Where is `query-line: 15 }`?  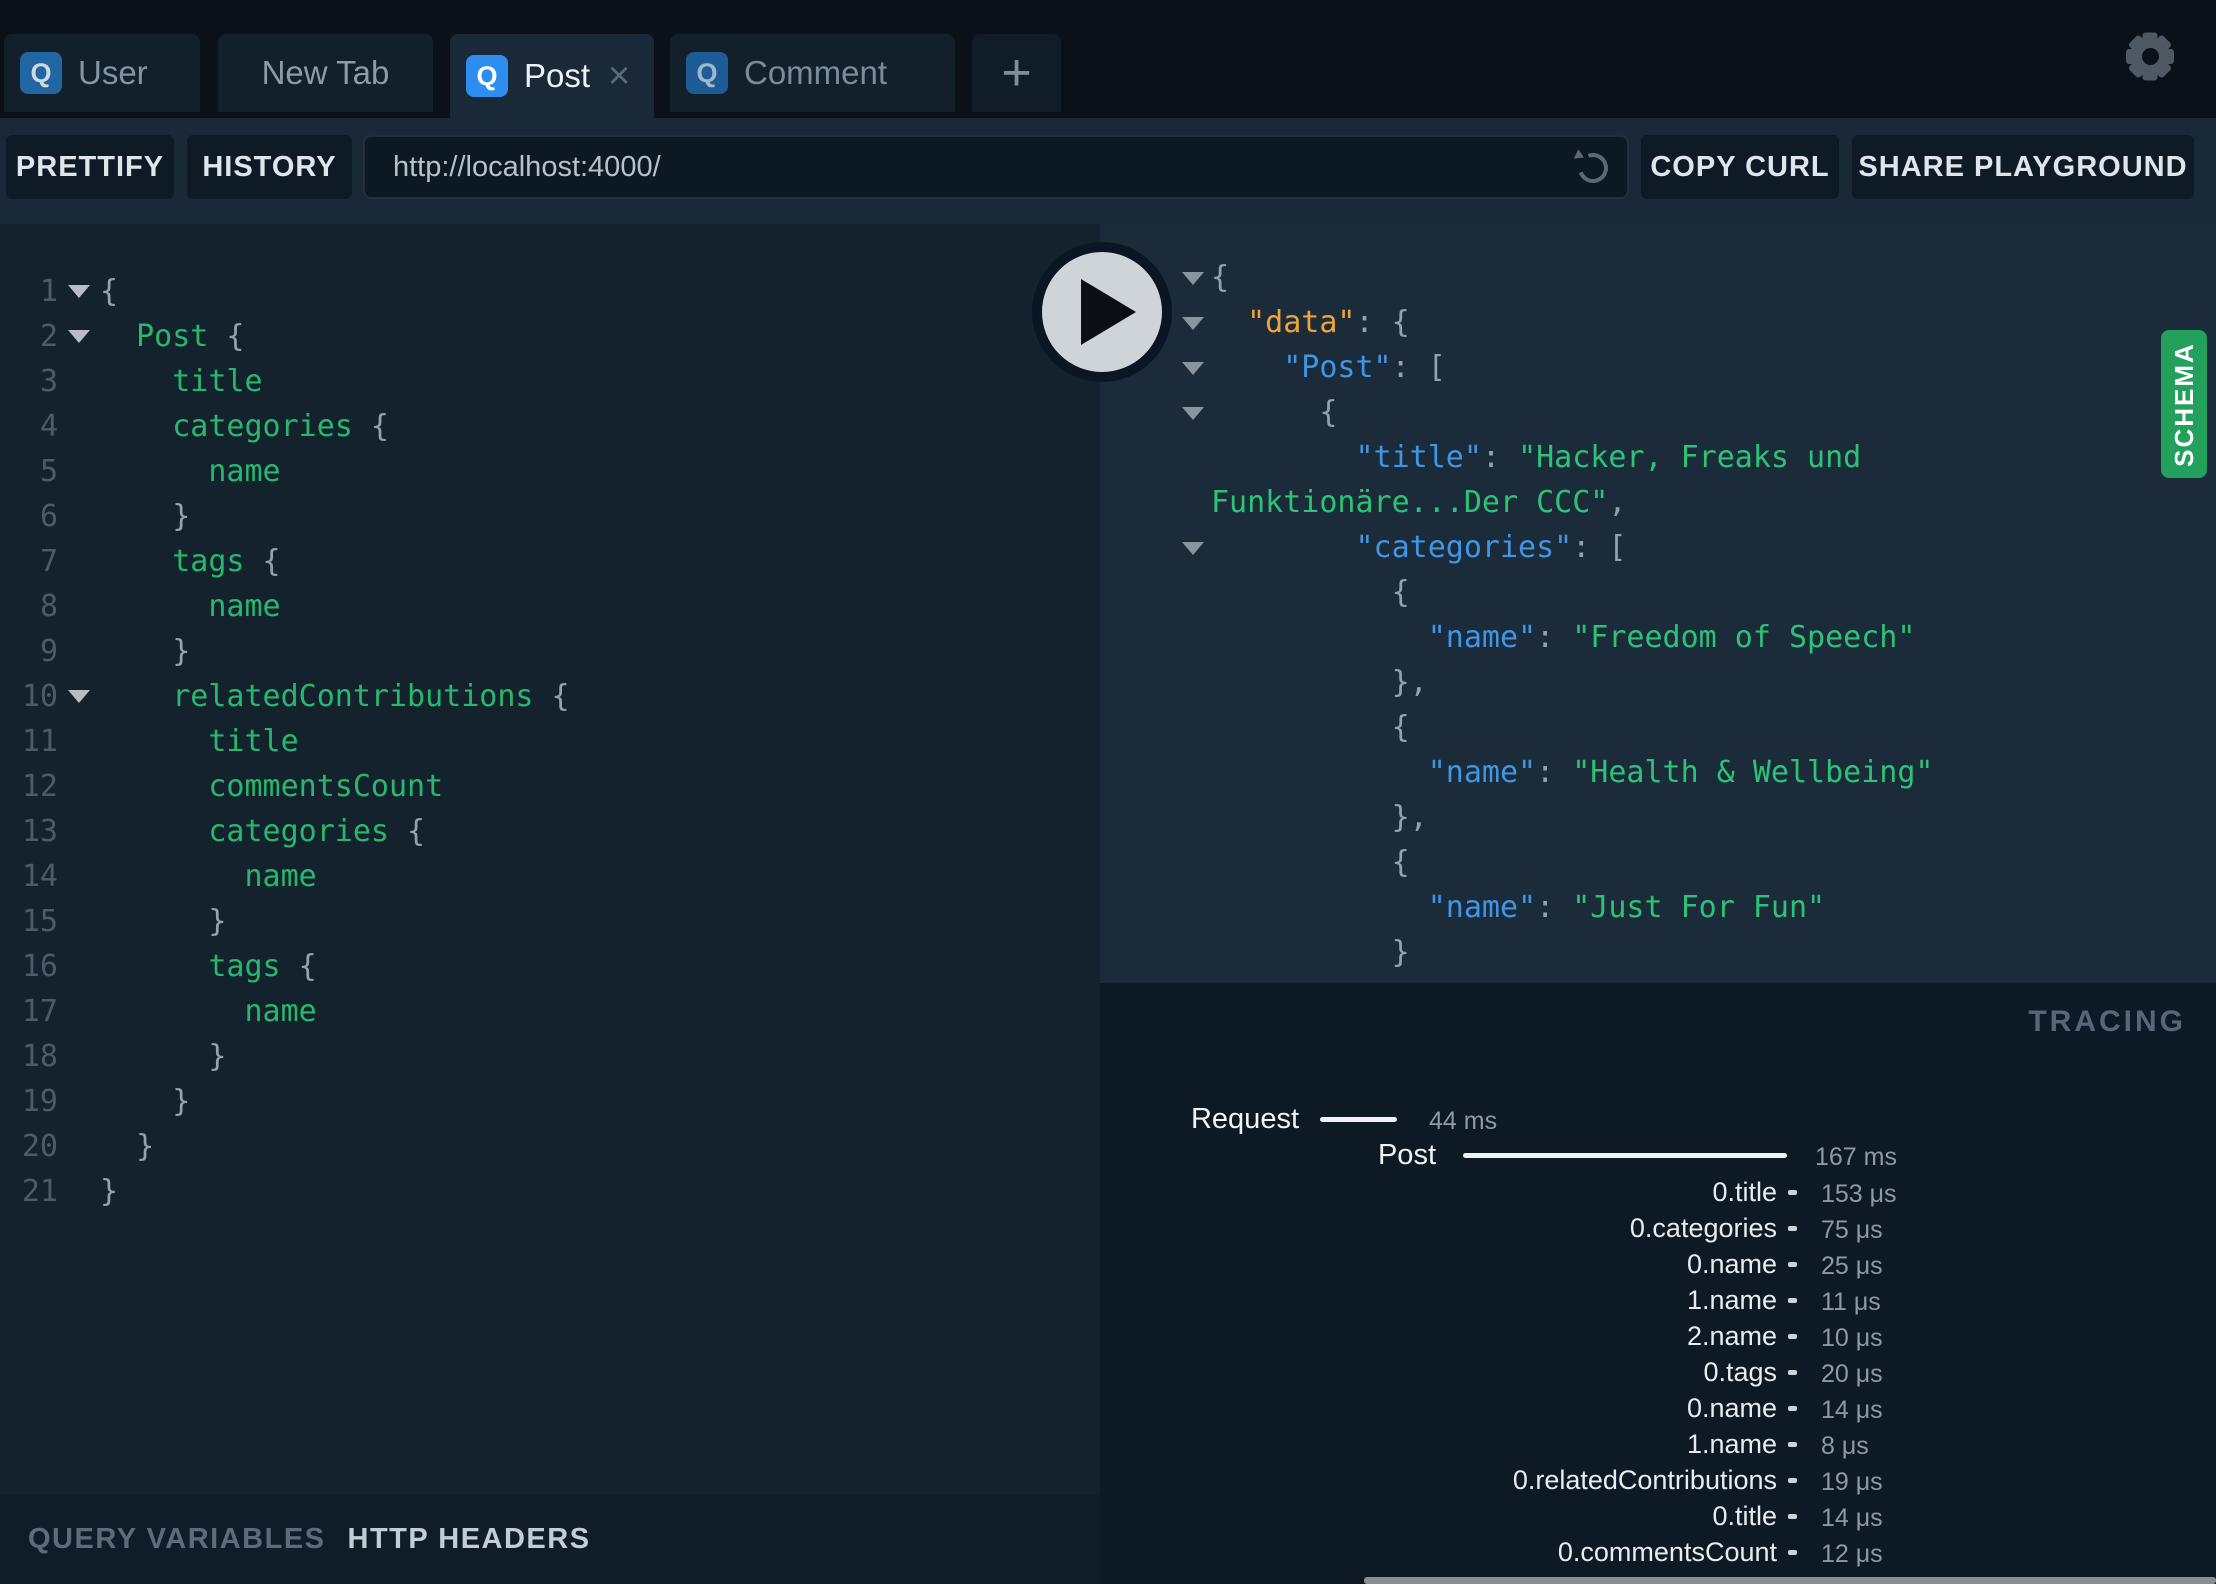 query-line: 15 } is located at coordinates (550, 921).